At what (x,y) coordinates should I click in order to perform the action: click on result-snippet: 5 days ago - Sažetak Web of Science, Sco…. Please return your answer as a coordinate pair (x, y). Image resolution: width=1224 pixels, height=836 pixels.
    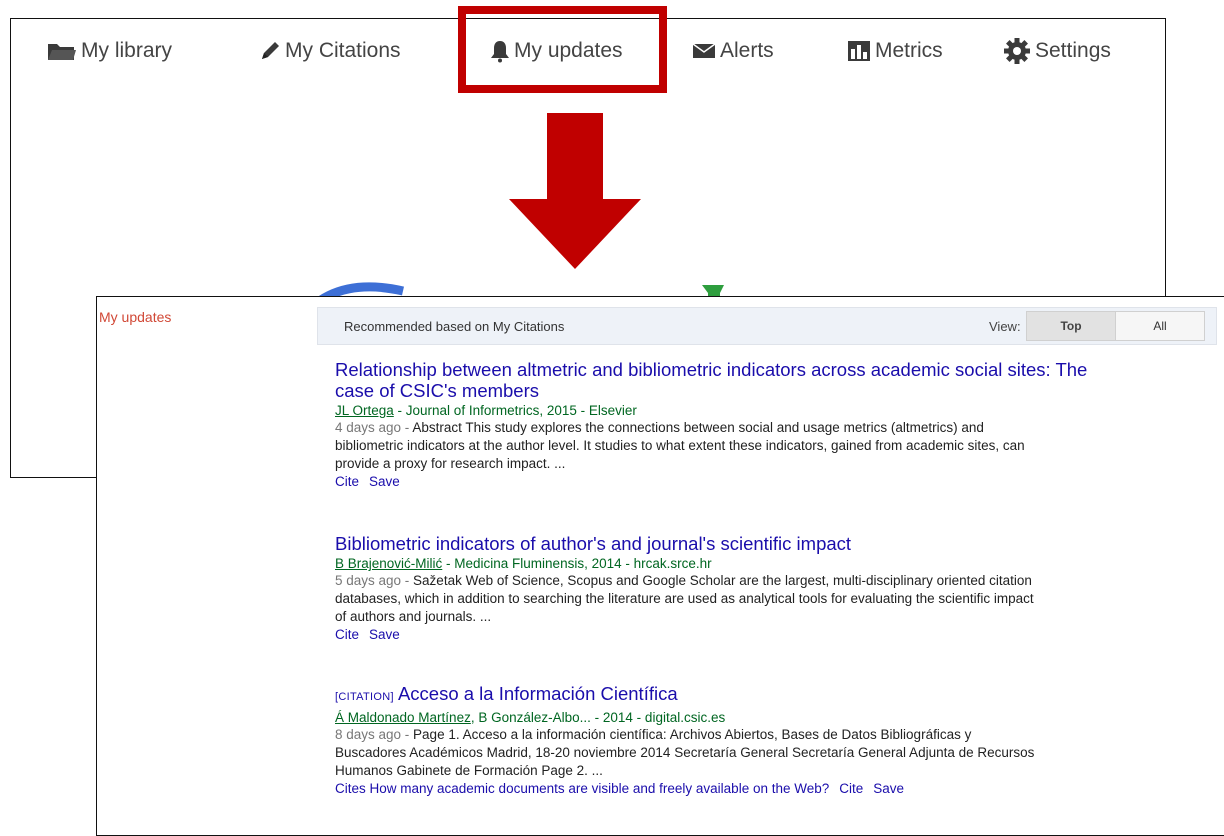
    Looking at the image, I should click on (685, 599).